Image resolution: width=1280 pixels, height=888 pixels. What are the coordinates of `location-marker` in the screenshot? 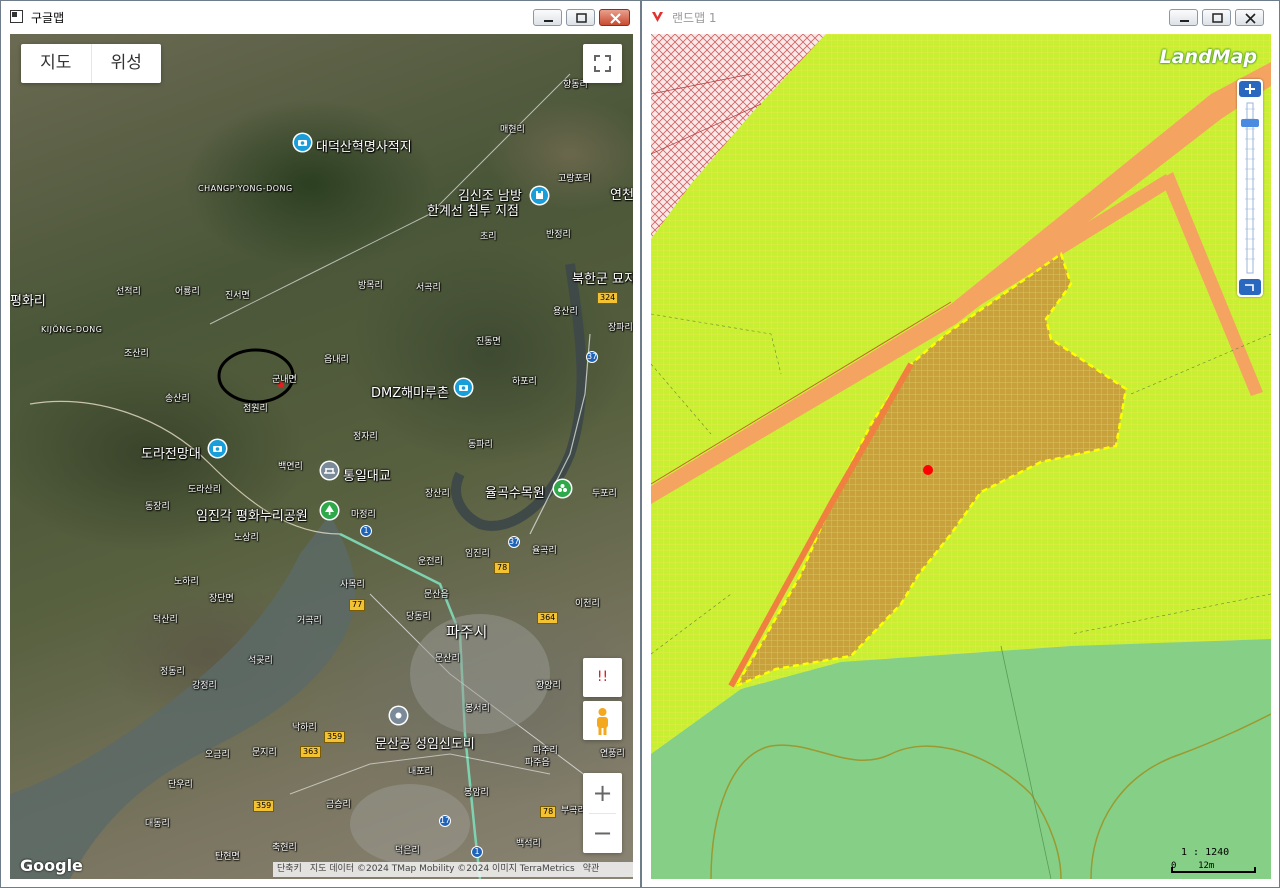 It's located at (928, 470).